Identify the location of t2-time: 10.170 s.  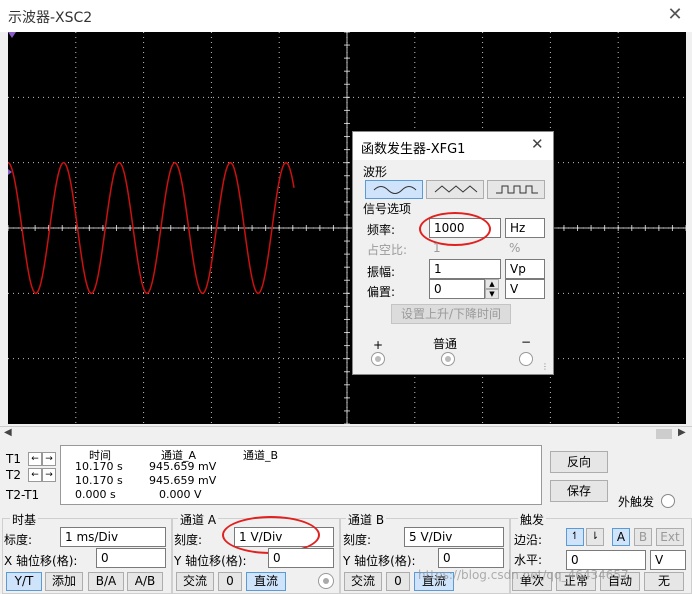
(99, 480).